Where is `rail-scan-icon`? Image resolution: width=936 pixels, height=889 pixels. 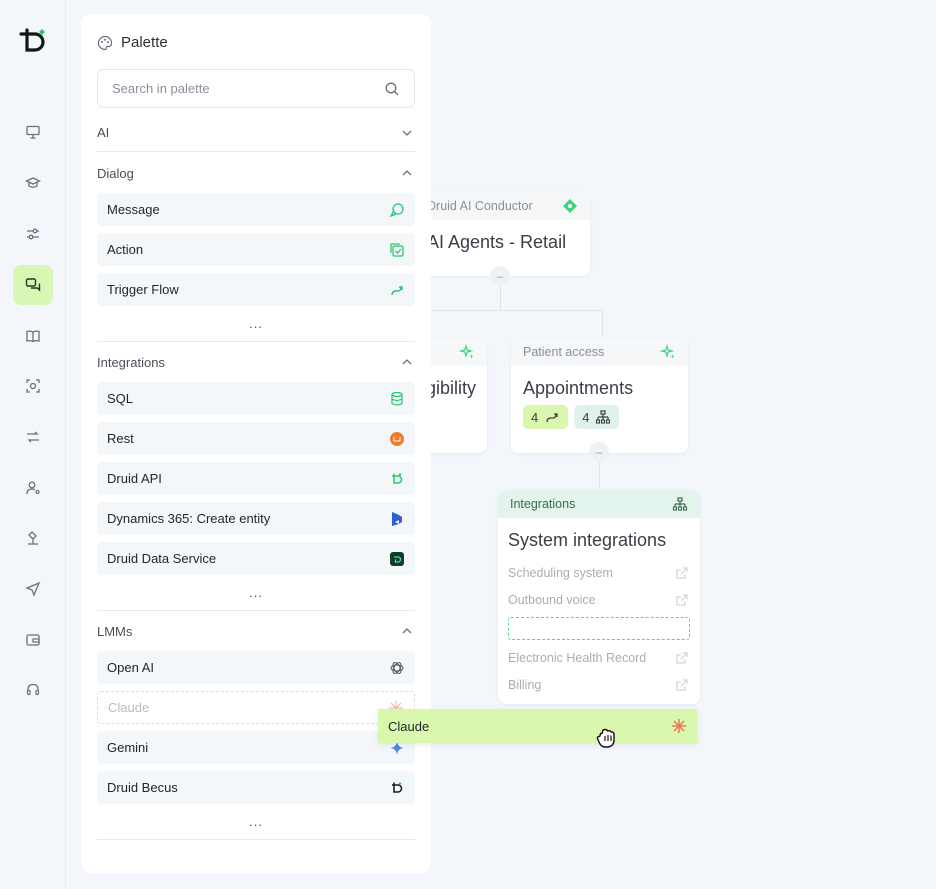
rail-scan-icon is located at coordinates (33, 386).